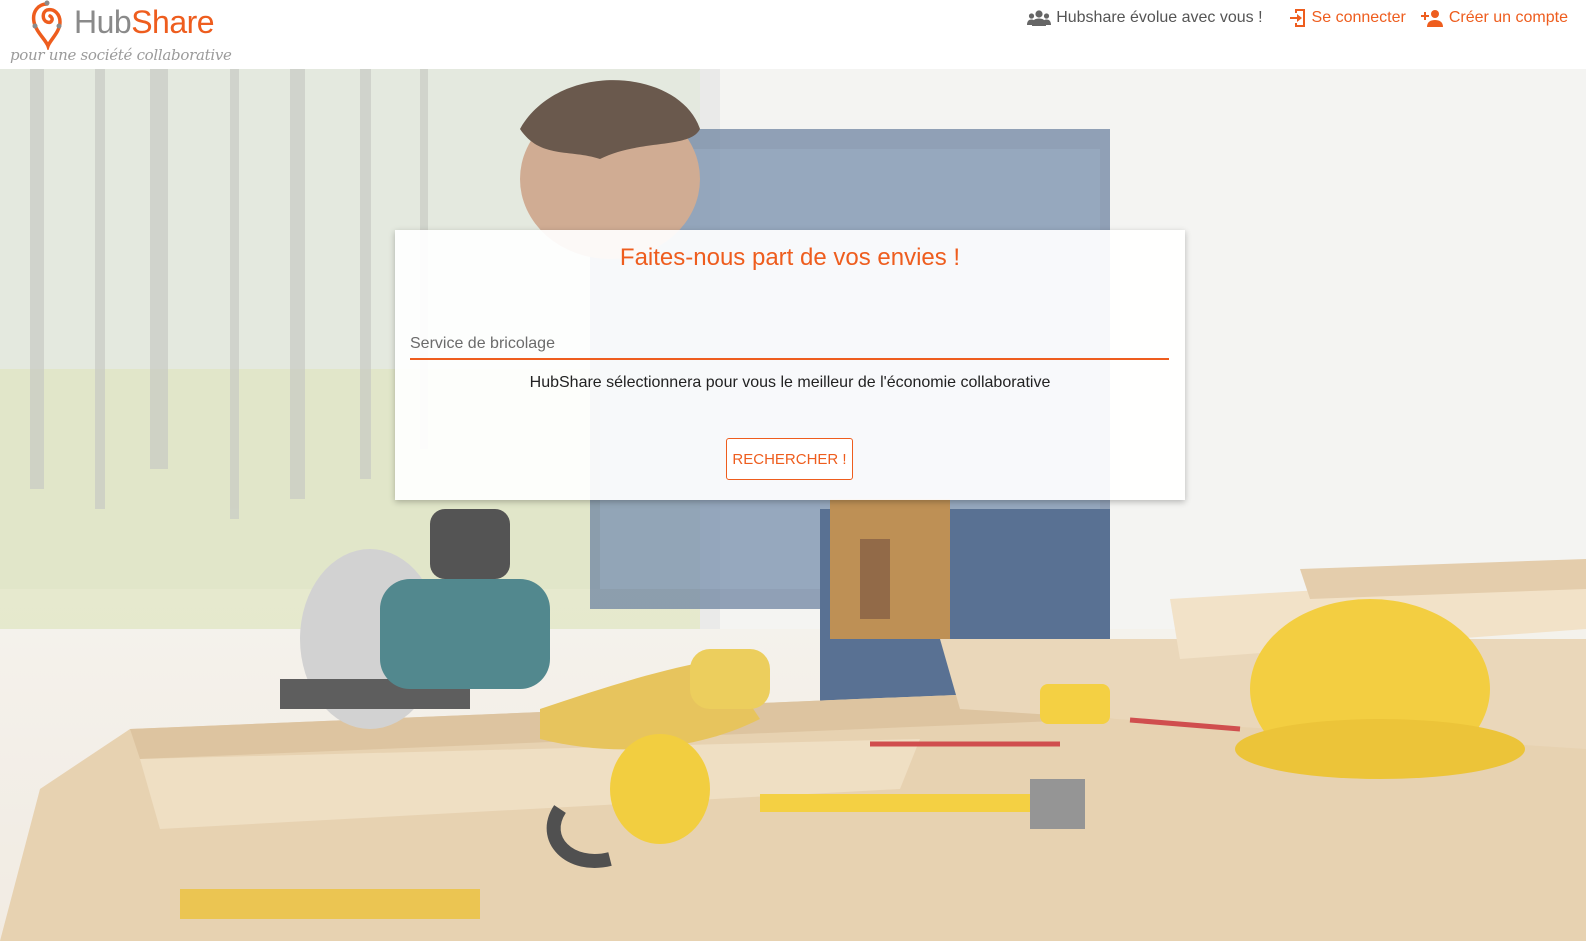 This screenshot has height=941, width=1586. What do you see at coordinates (1358, 17) in the screenshot?
I see `nav-login-label: Se connecter` at bounding box center [1358, 17].